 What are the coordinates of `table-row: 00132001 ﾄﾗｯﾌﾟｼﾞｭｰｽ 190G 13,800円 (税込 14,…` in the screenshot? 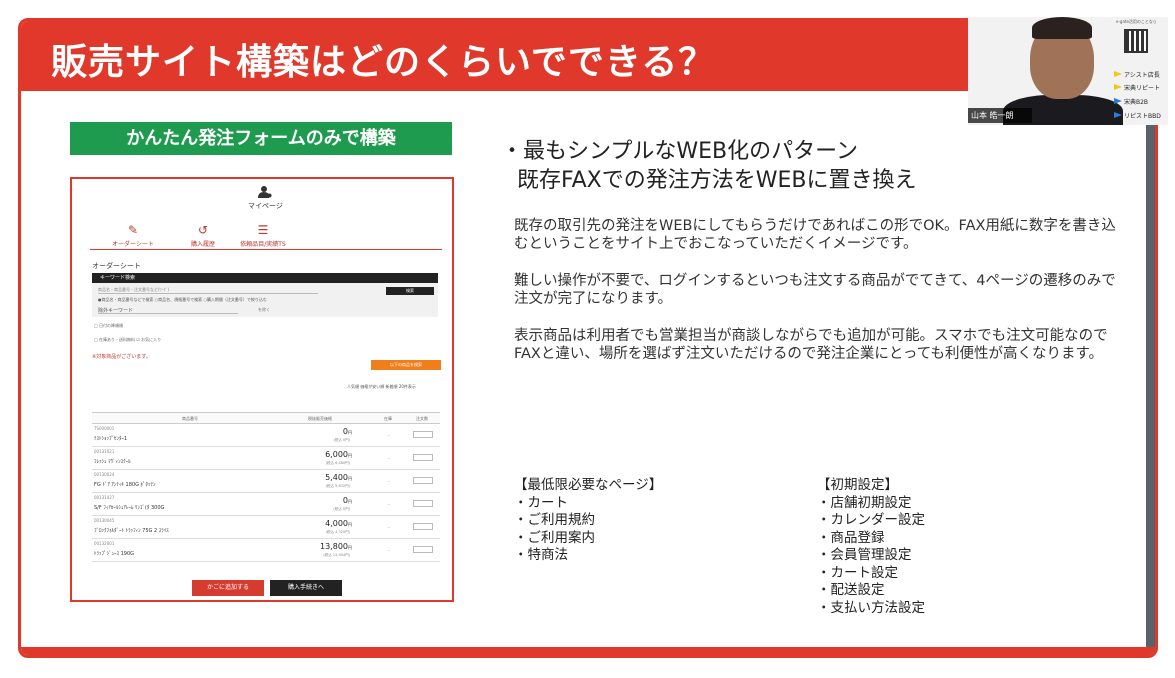 It's located at (266, 550).